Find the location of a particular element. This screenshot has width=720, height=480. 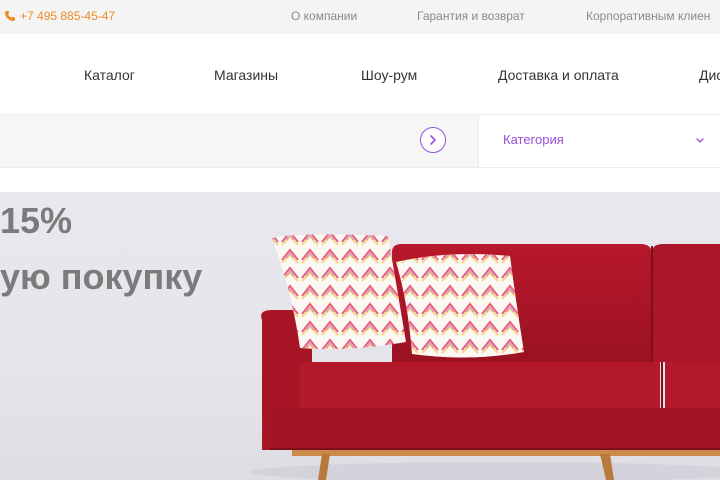

search-bar: Категория is located at coordinates (360, 141).